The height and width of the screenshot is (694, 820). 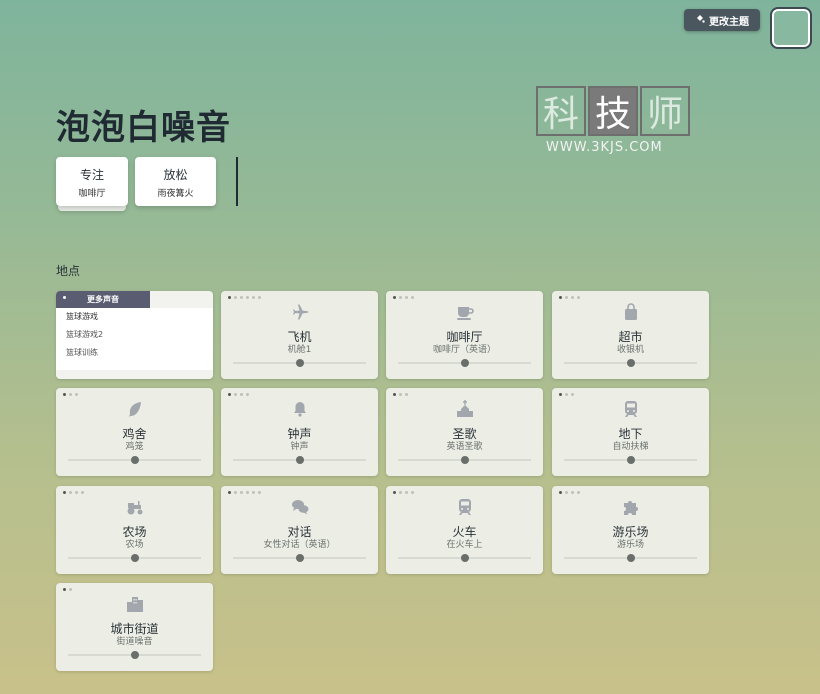 What do you see at coordinates (134, 530) in the screenshot?
I see `sound-card: 农场 农场` at bounding box center [134, 530].